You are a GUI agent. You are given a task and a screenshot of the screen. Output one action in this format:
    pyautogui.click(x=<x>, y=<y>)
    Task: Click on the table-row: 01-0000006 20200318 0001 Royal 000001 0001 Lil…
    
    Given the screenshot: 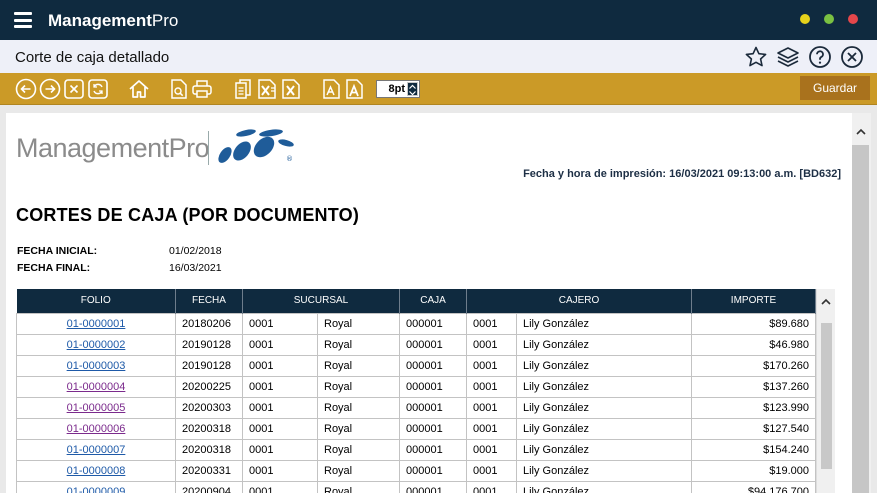 What is the action you would take?
    pyautogui.click(x=416, y=428)
    